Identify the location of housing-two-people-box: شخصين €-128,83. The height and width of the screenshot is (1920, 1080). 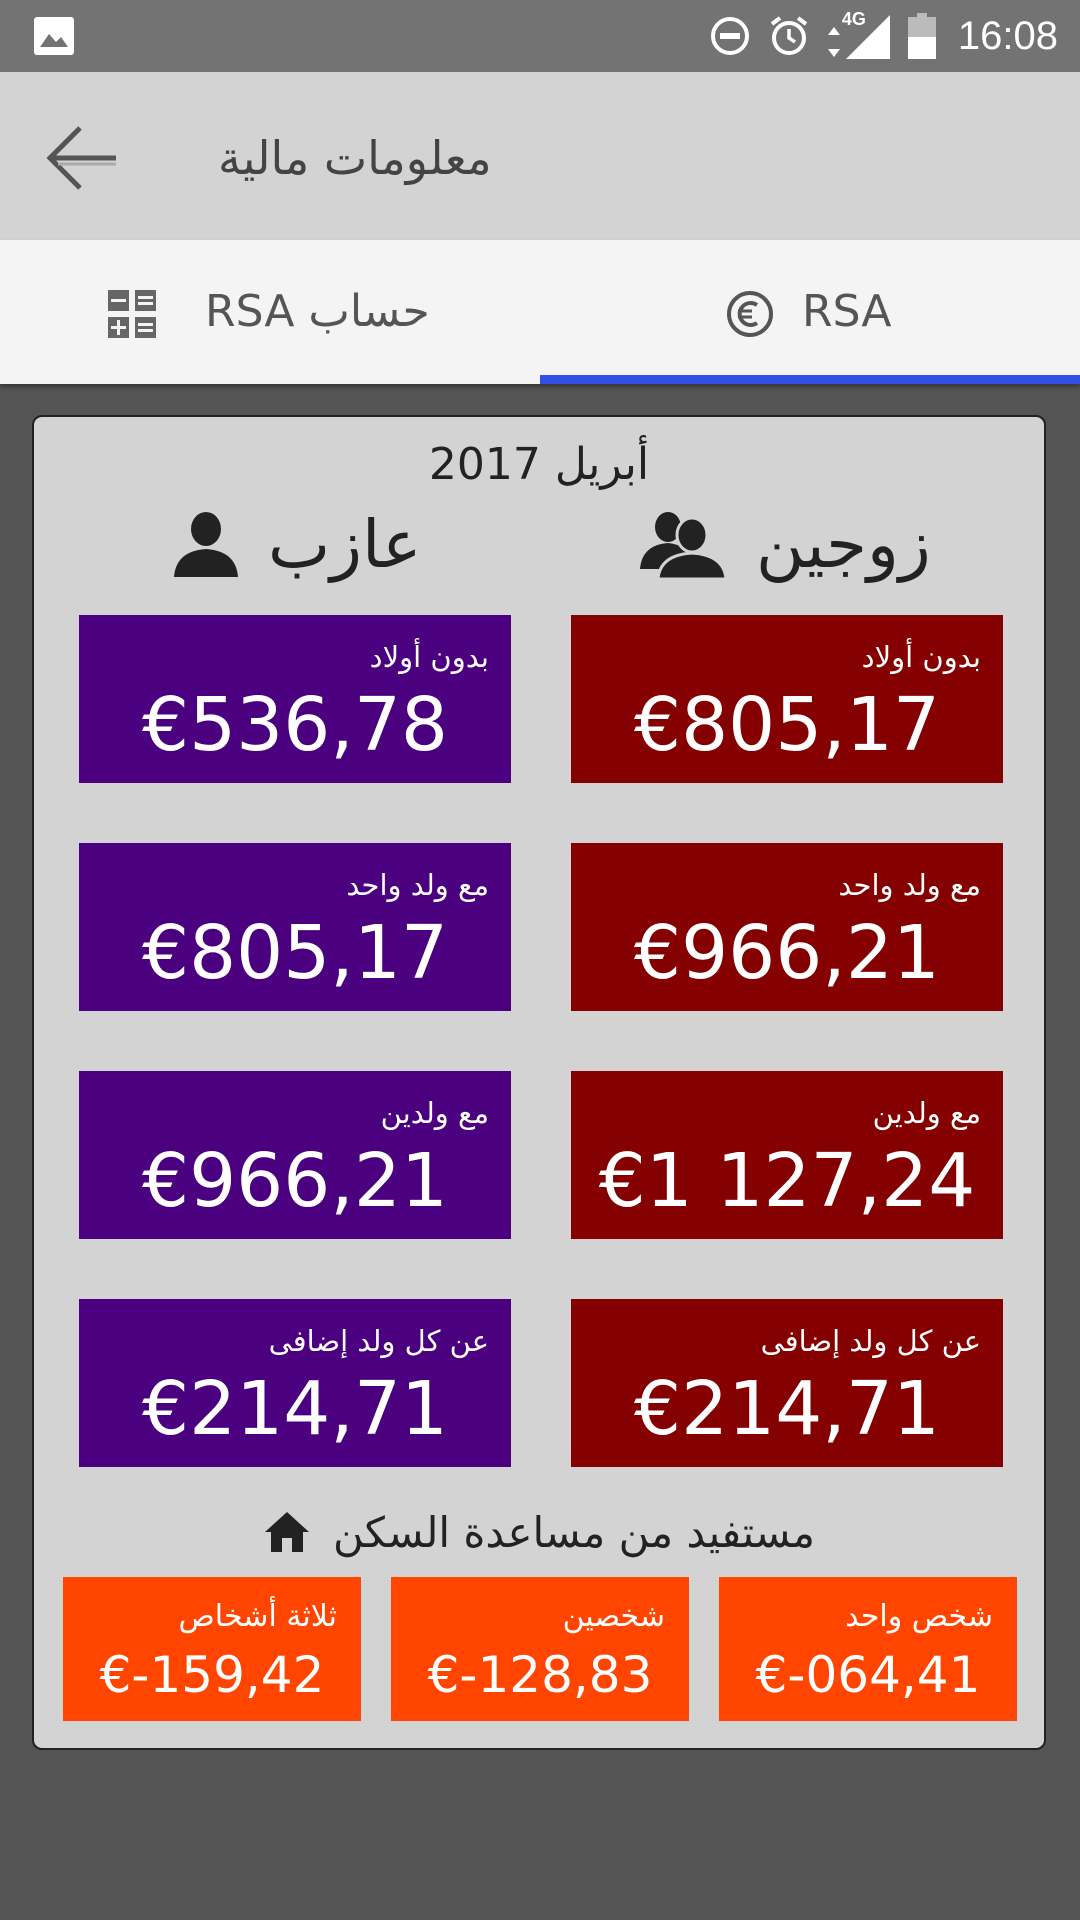
(540, 1649).